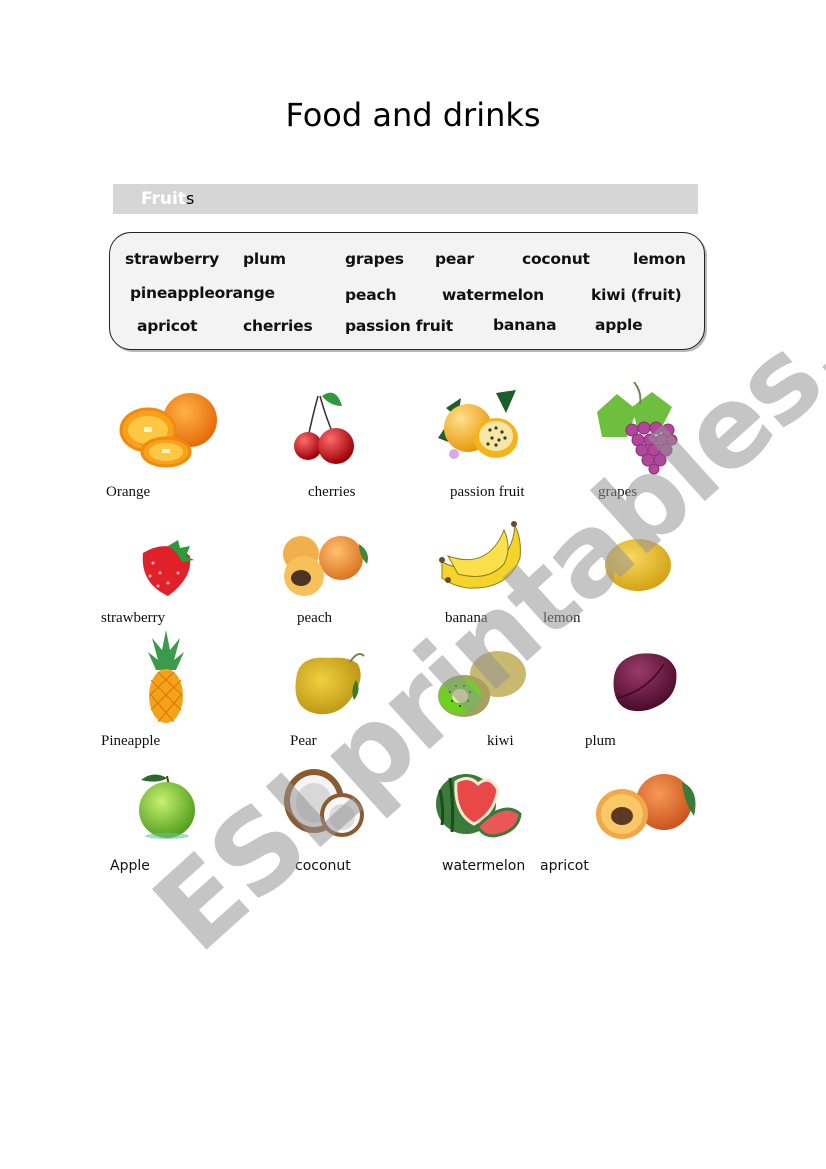 The height and width of the screenshot is (1169, 826). What do you see at coordinates (133, 618) in the screenshot?
I see `fruit-label: strawberry` at bounding box center [133, 618].